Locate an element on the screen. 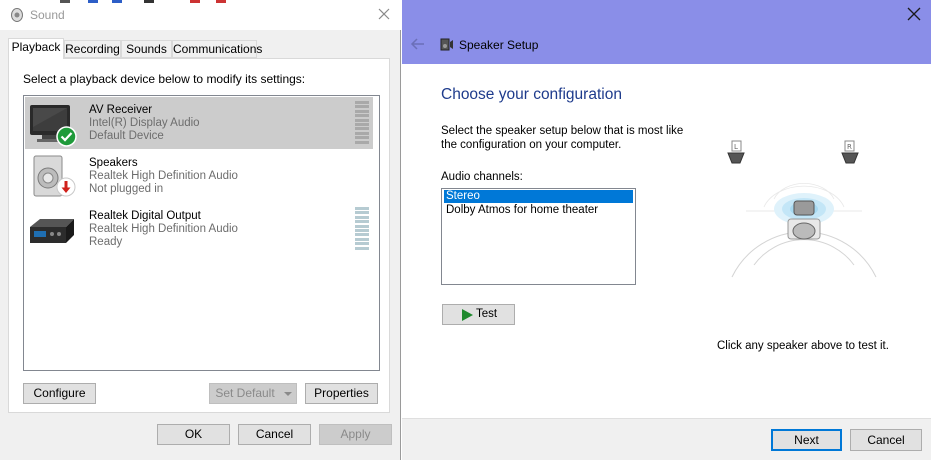 The height and width of the screenshot is (460, 931). speaker-test-hint: Click any speaker above to test it. is located at coordinates (803, 346).